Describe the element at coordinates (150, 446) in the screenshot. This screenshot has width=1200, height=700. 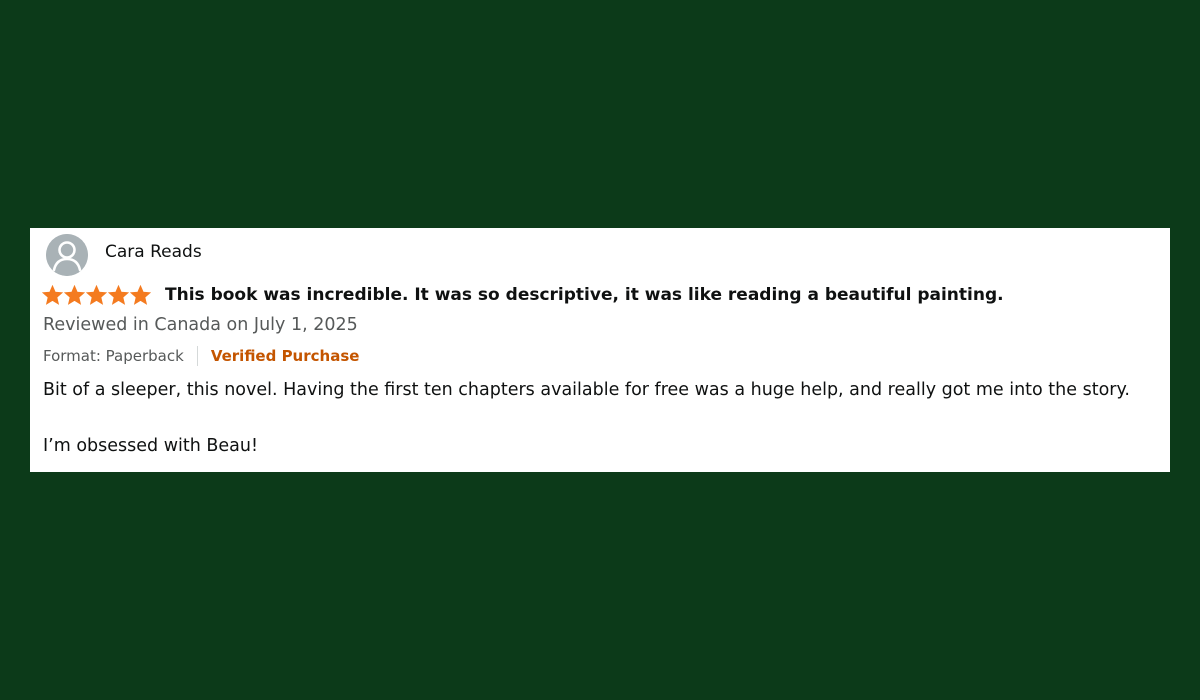
I see `review-body-paragraph: I’m obsessed with Beau!` at that location.